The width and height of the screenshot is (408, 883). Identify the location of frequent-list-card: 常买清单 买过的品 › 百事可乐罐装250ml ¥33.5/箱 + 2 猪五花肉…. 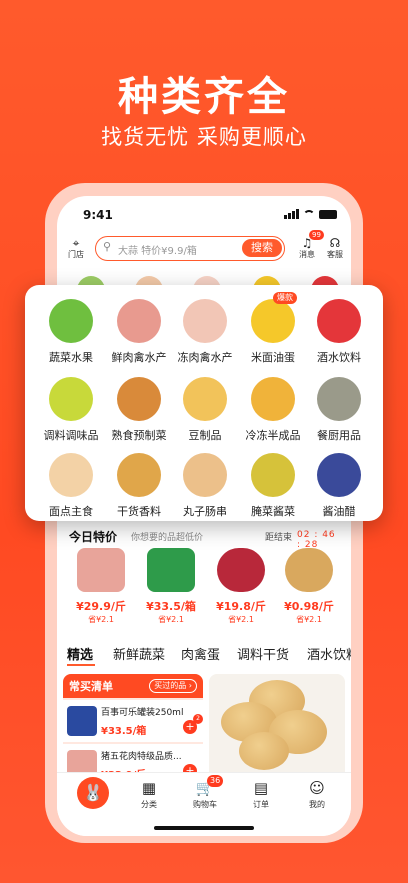
(133, 729).